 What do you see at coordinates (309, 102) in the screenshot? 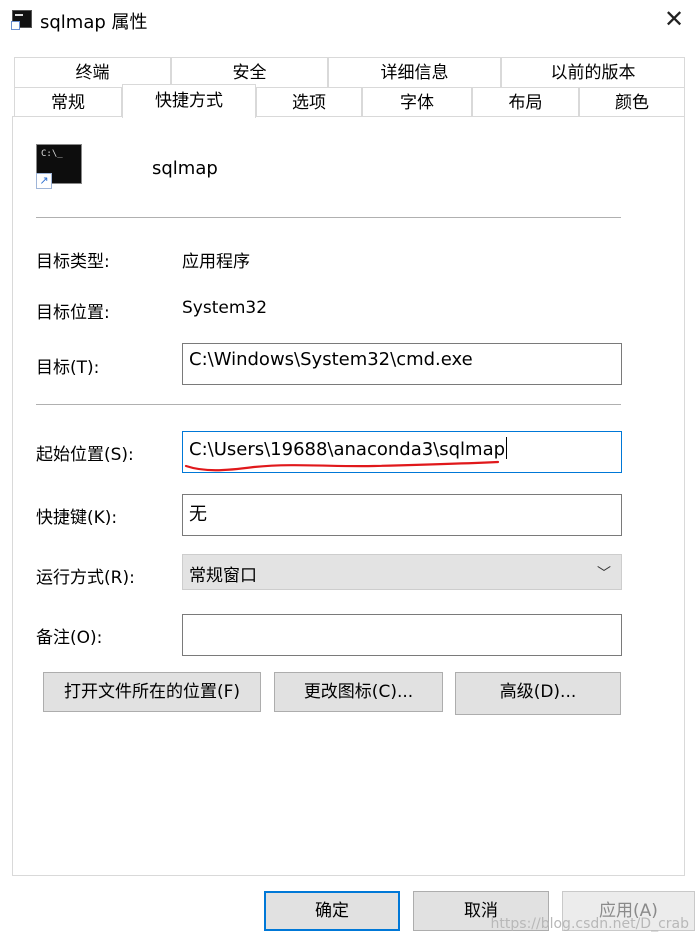
I see `tab-options: 选项` at bounding box center [309, 102].